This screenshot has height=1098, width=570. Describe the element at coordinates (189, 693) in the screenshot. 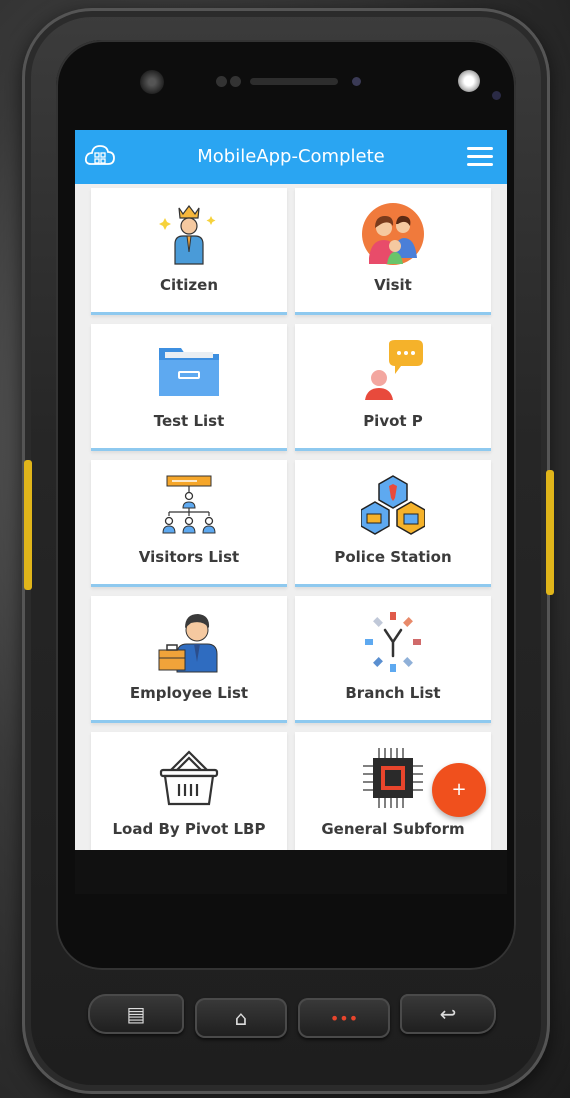

I see `tile-label: Employee List` at that location.